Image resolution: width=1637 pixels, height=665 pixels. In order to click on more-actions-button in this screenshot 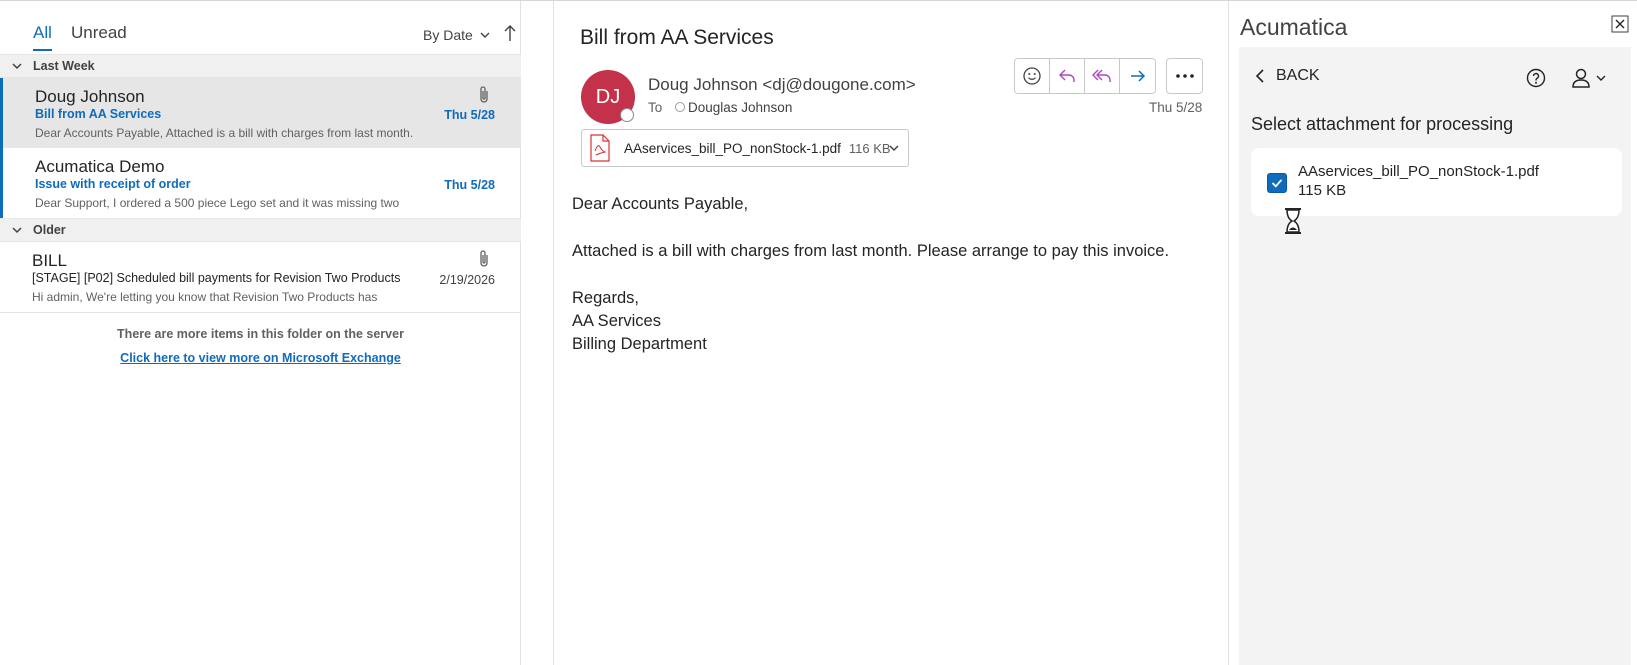, I will do `click(1184, 76)`.